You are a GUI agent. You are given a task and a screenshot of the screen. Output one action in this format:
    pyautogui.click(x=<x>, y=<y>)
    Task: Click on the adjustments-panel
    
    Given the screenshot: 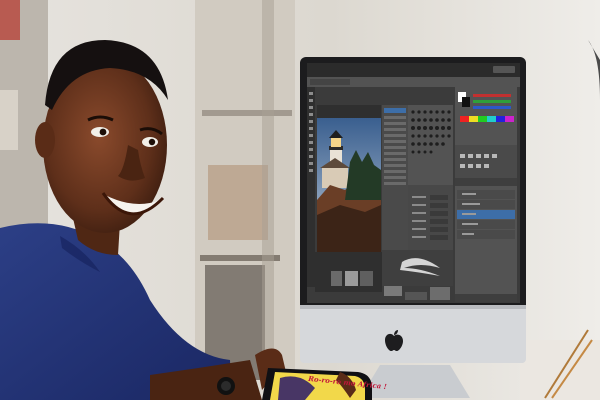 What is the action you would take?
    pyautogui.click(x=486, y=161)
    